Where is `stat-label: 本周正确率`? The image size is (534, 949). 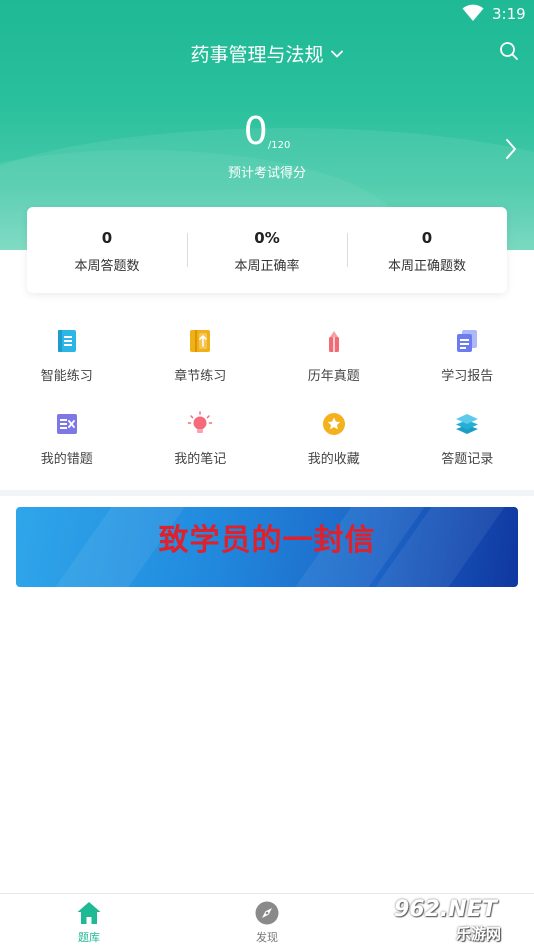
stat-label: 本周正确率 is located at coordinates (267, 266).